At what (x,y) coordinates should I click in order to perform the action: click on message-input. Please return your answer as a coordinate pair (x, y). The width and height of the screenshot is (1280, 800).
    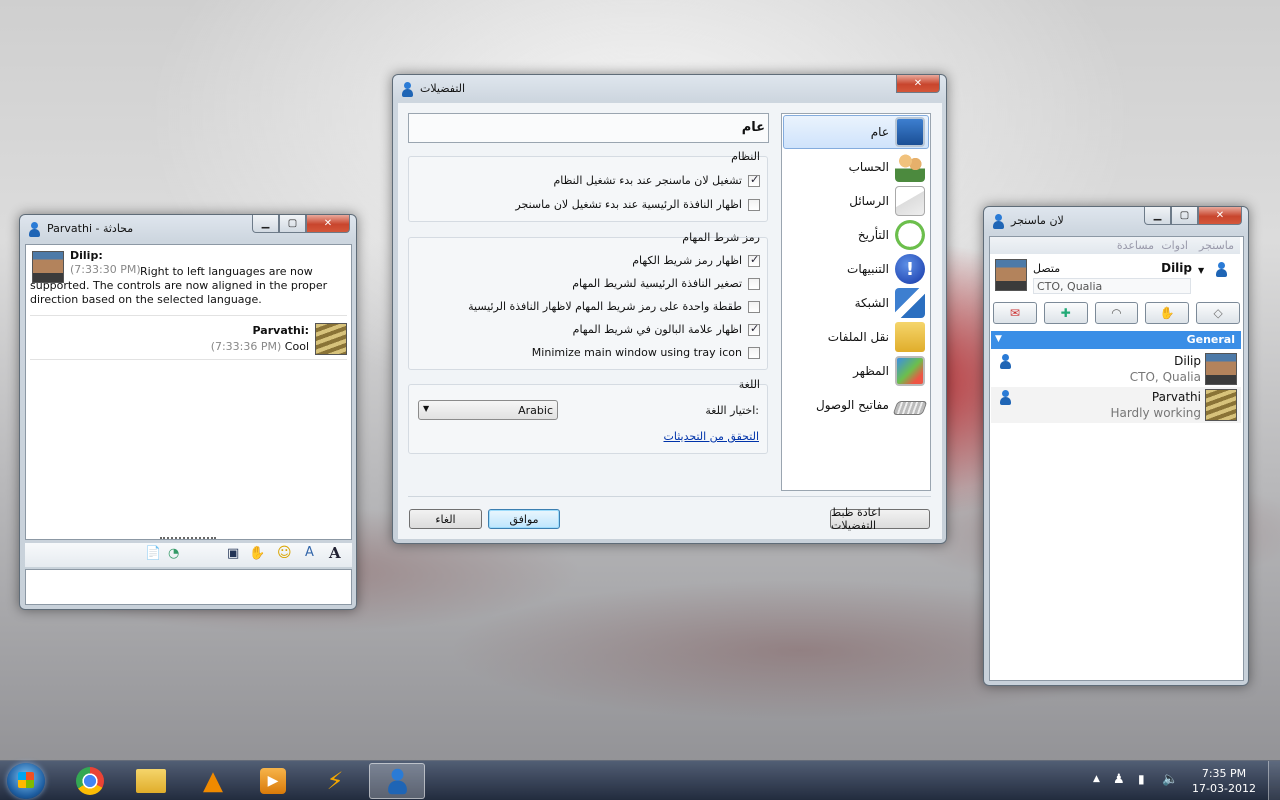
    Looking at the image, I should click on (188, 587).